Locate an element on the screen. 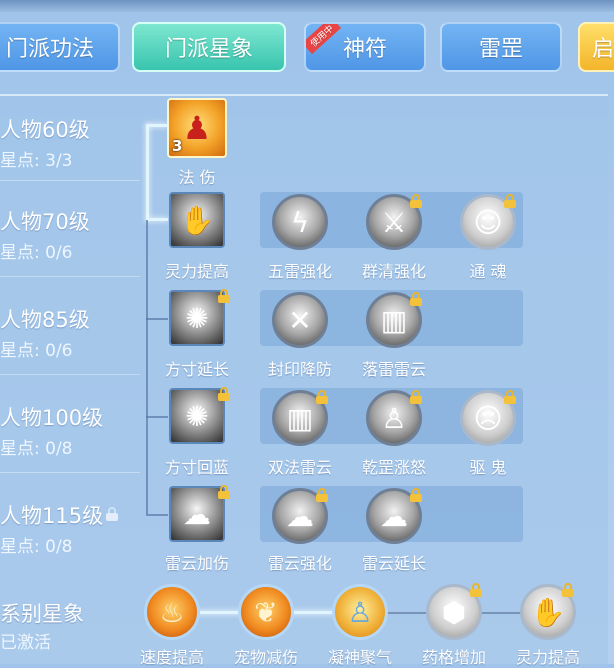  tier-level: 人物60级 is located at coordinates (45, 130).